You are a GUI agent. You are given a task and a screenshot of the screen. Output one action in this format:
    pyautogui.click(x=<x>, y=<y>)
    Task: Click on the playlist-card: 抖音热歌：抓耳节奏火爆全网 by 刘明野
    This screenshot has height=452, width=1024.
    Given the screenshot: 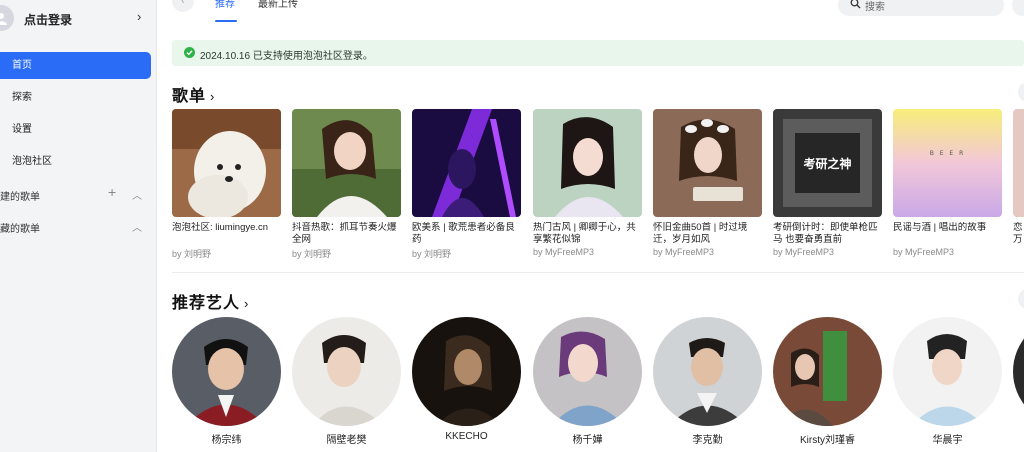 What is the action you would take?
    pyautogui.click(x=346, y=184)
    